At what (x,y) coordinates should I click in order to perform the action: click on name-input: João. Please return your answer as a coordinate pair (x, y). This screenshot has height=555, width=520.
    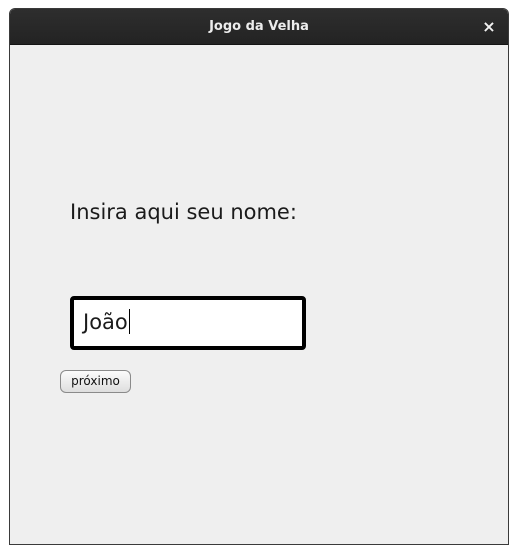
    Looking at the image, I should click on (188, 323).